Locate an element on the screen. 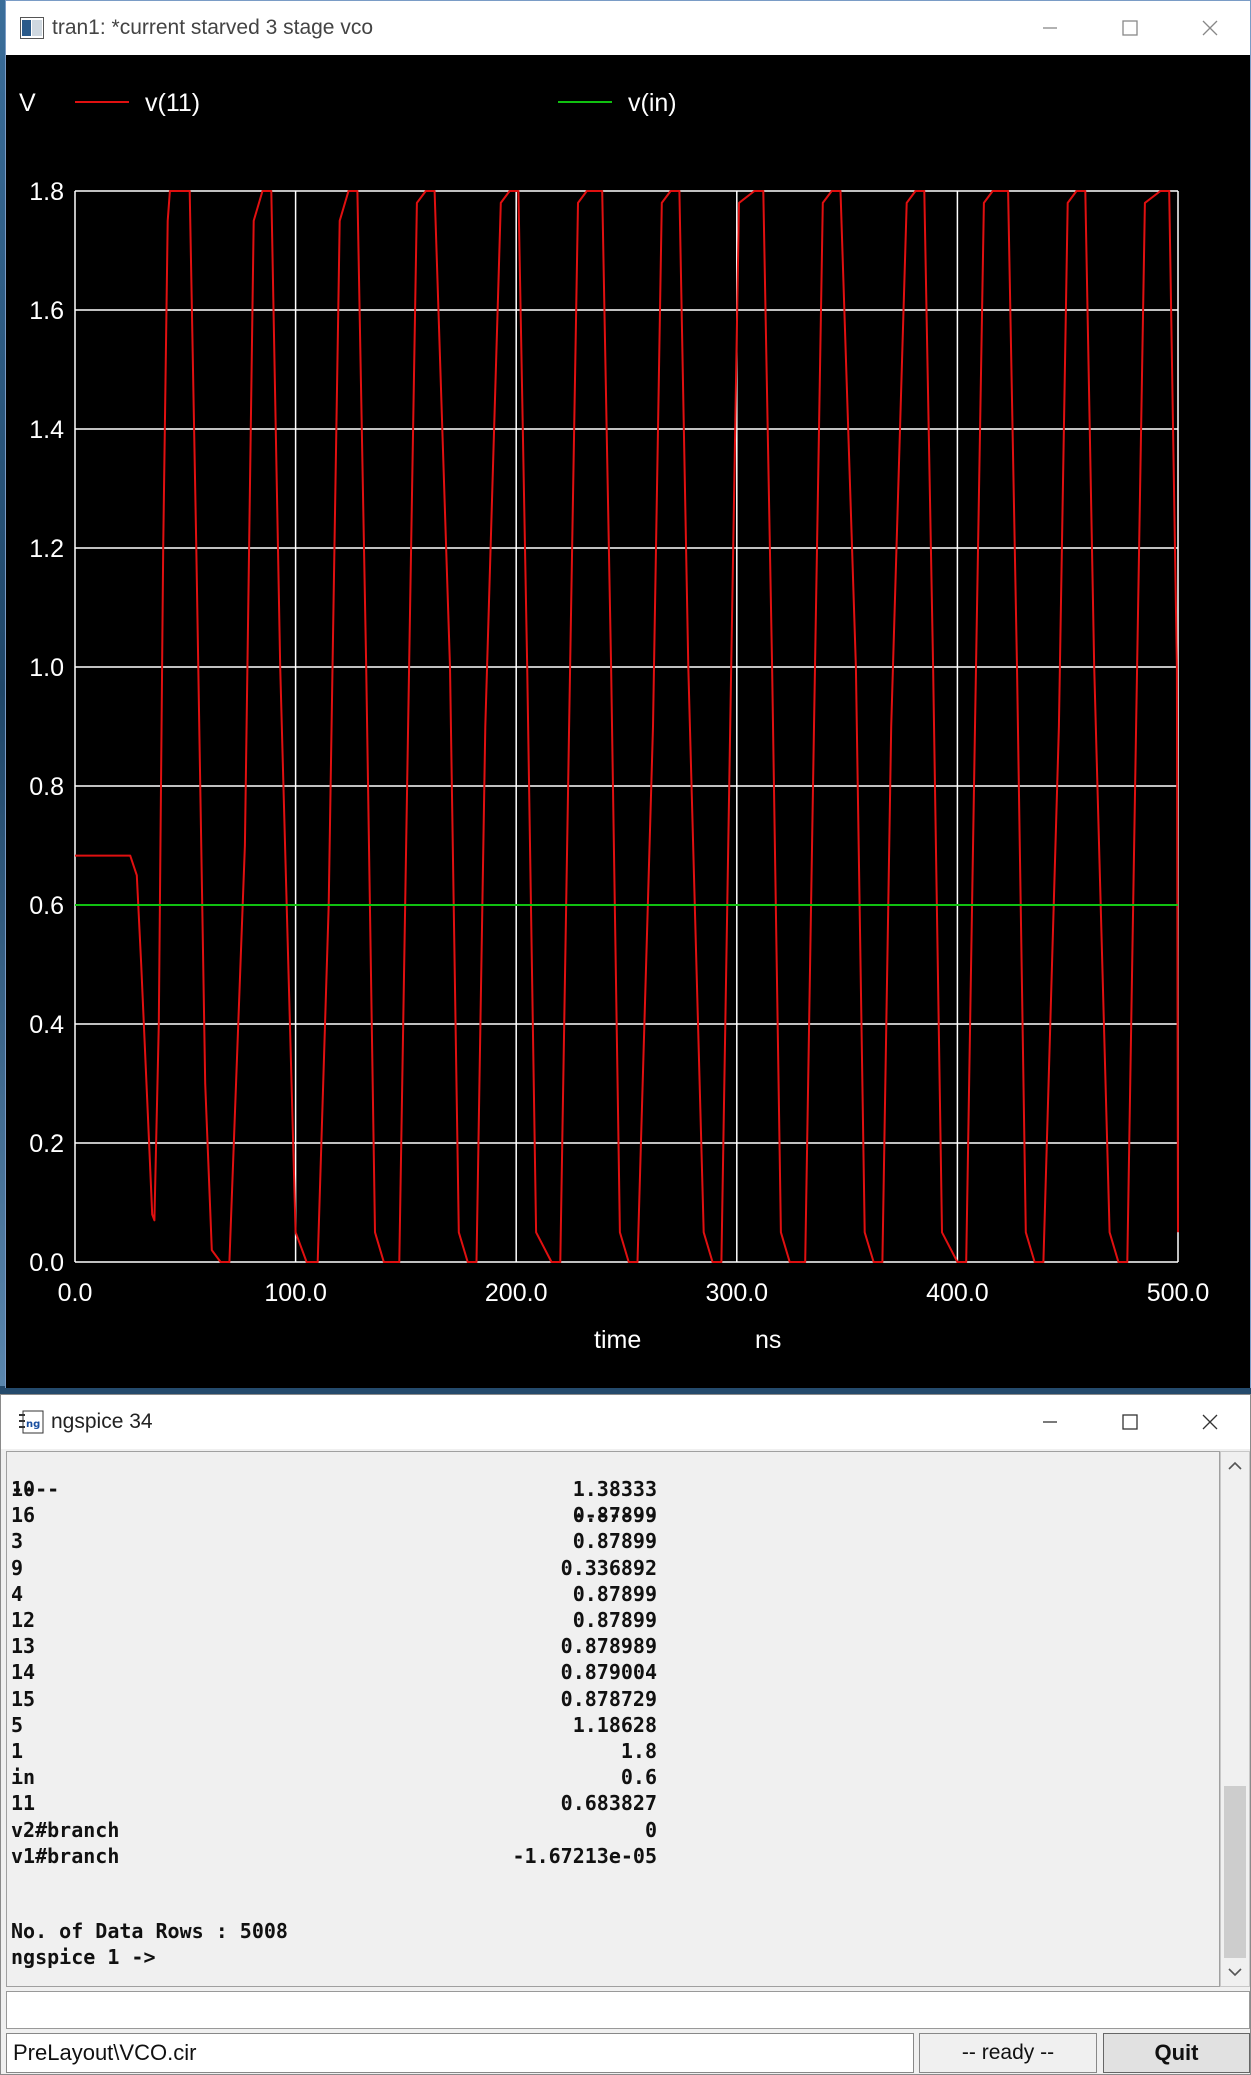 The height and width of the screenshot is (2075, 1251). node-value: 0 is located at coordinates (650, 1829).